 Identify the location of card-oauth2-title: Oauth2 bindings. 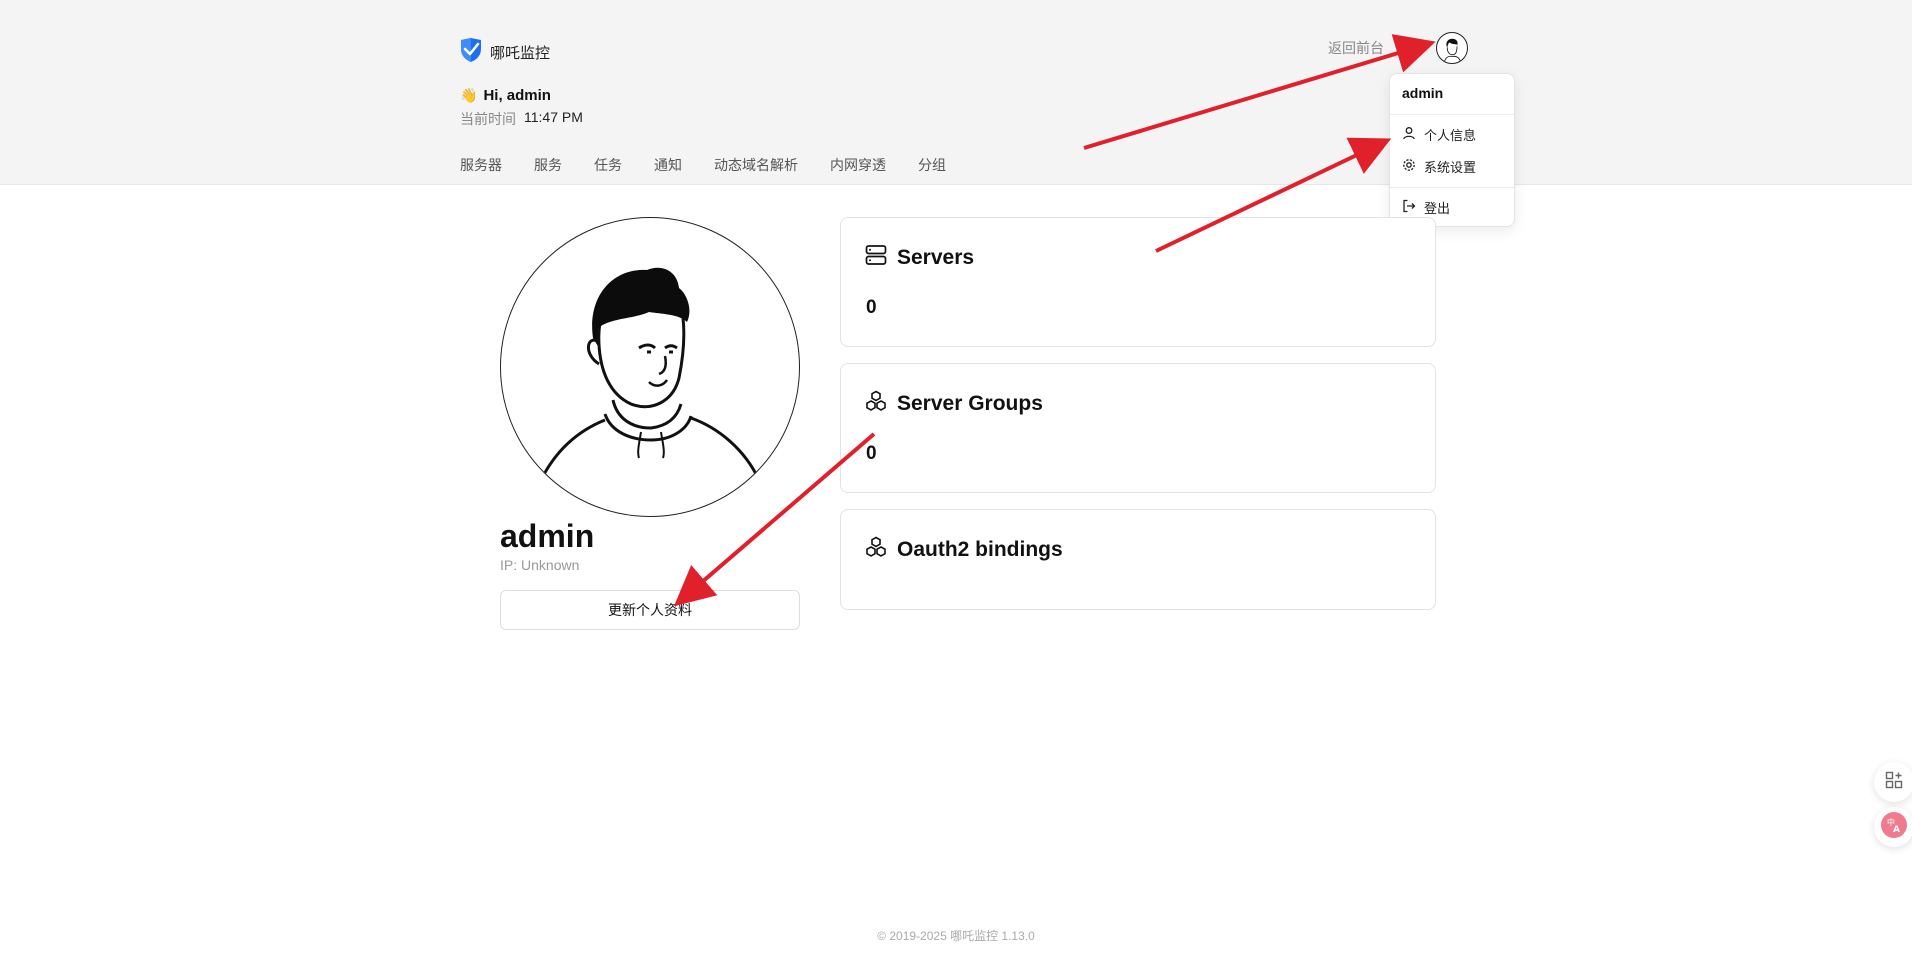
(964, 550).